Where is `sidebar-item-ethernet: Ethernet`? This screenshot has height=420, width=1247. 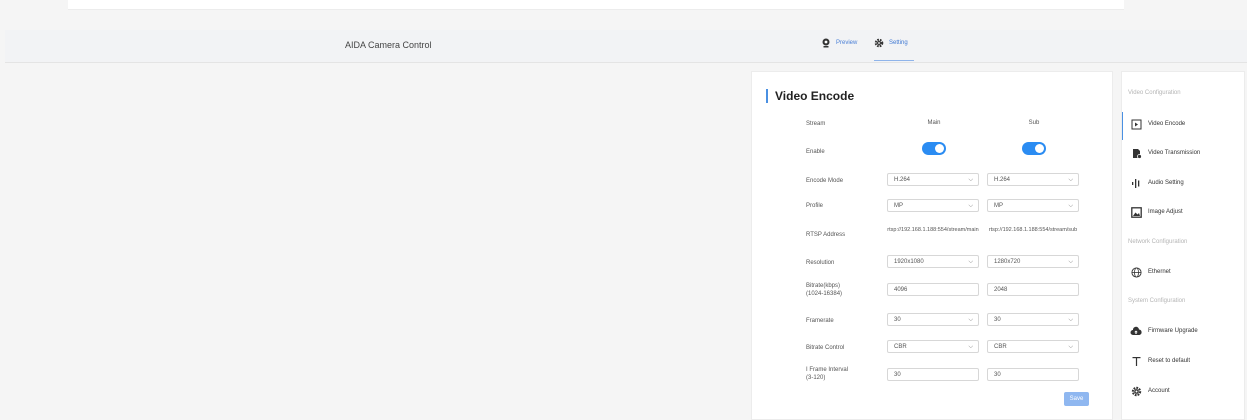 sidebar-item-ethernet: Ethernet is located at coordinates (1150, 272).